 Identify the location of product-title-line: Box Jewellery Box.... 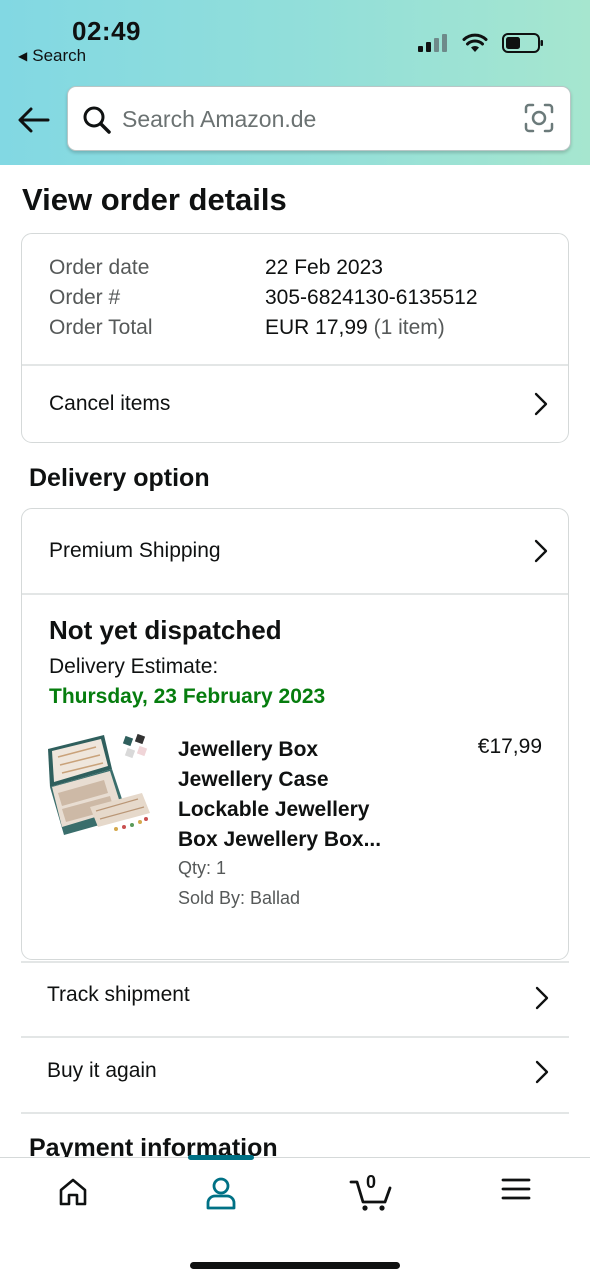
(280, 839).